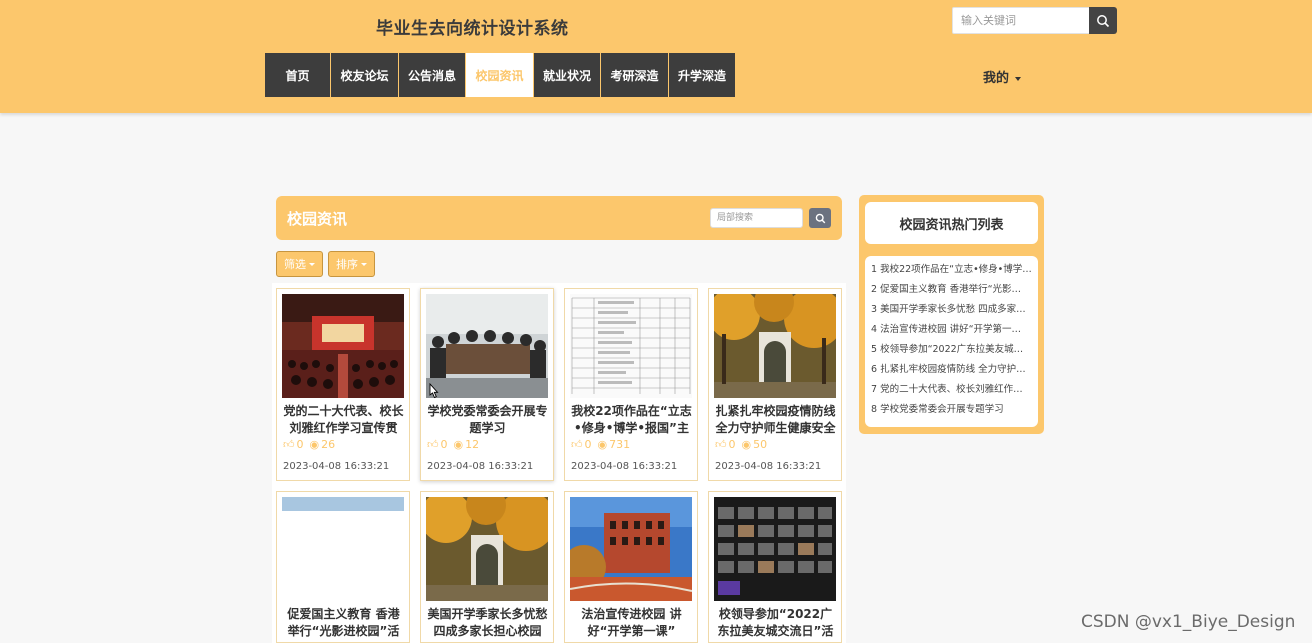 This screenshot has width=1312, height=643. I want to click on news-title: 促爱国主义教育 香港举行“光影进校园”活动, so click(343, 622).